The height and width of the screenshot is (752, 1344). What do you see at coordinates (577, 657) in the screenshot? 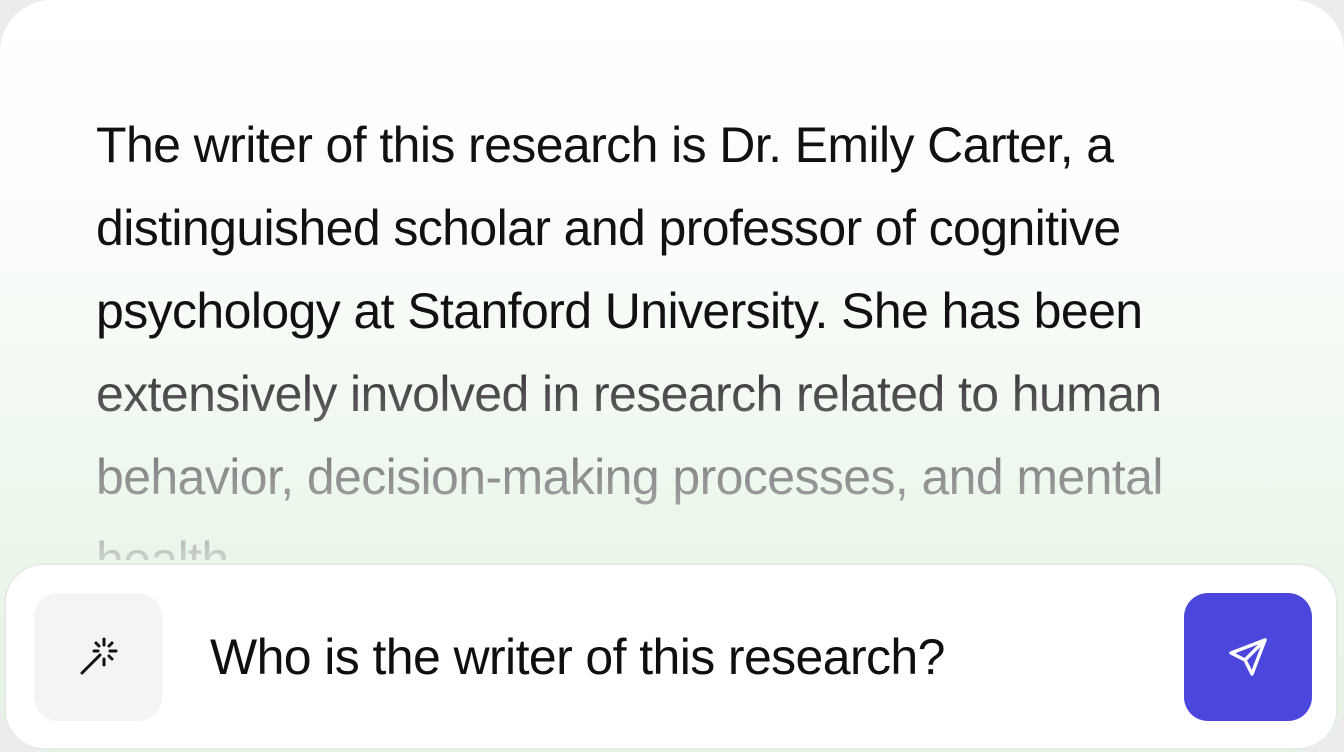
I see `prompt-input: Who is the writer of this research?` at bounding box center [577, 657].